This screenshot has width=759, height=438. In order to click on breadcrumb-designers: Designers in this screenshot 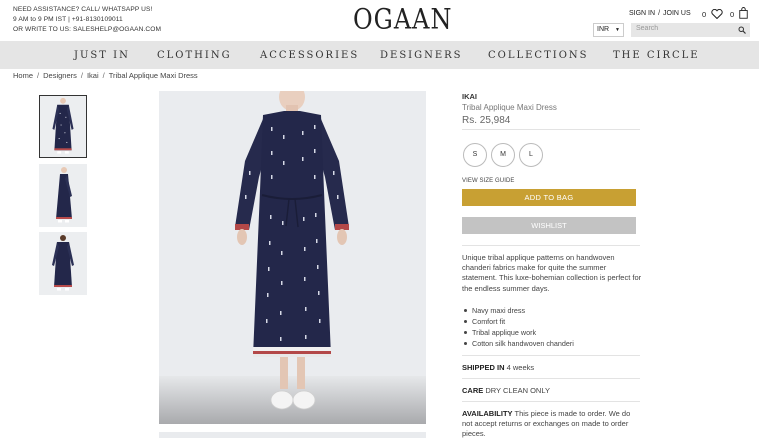, I will do `click(60, 75)`.